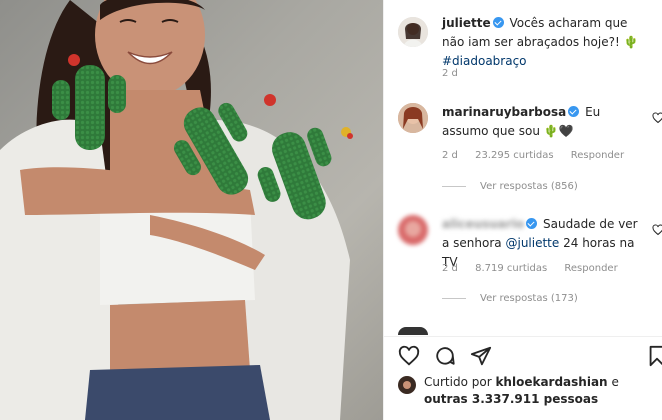 This screenshot has width=662, height=420. What do you see at coordinates (407, 385) in the screenshot?
I see `liker-avatar` at bounding box center [407, 385].